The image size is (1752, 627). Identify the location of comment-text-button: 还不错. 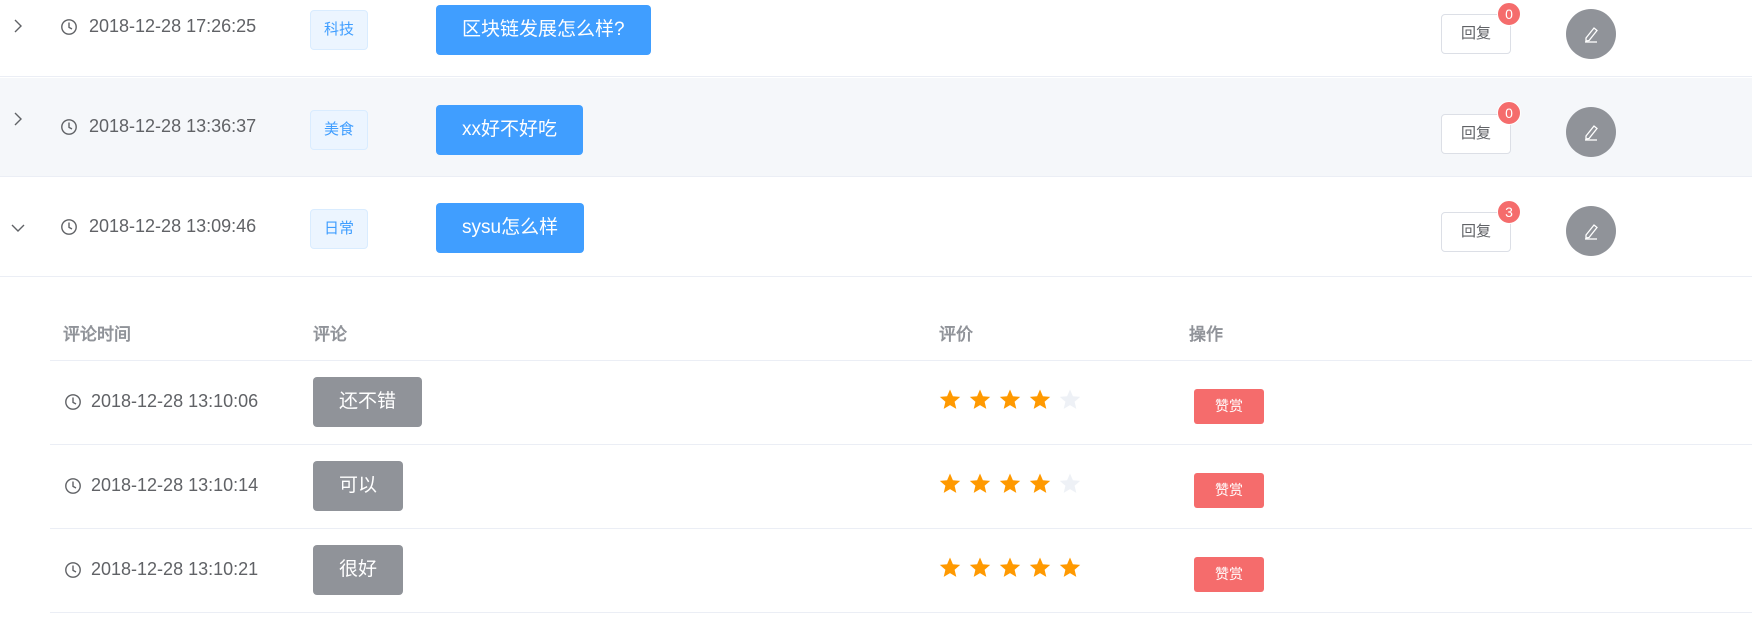
(368, 402).